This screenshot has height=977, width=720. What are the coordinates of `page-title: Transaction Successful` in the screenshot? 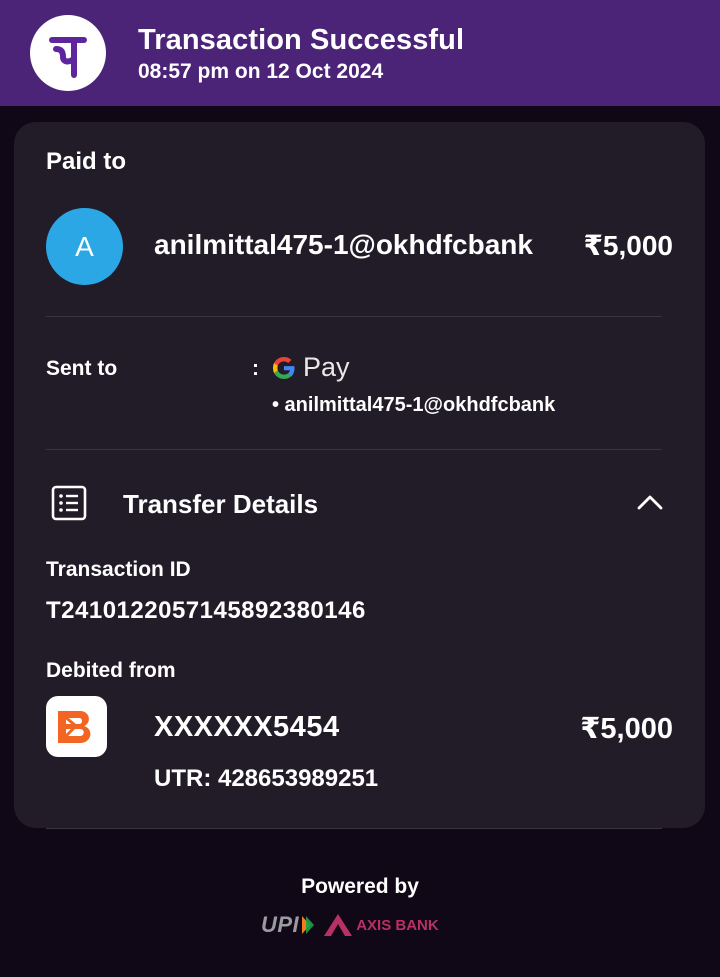 It's located at (301, 40).